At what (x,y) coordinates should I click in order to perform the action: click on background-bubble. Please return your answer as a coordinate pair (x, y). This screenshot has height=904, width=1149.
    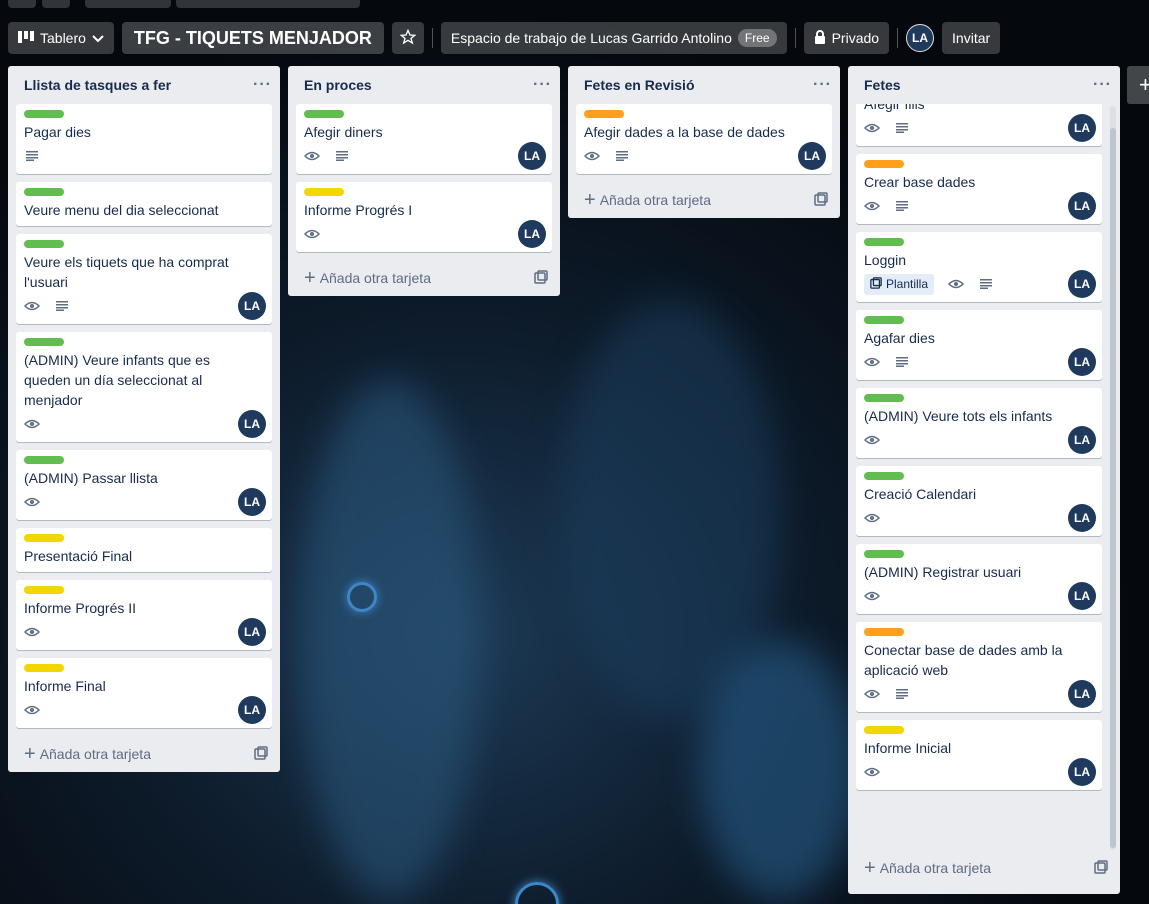
    Looking at the image, I should click on (537, 893).